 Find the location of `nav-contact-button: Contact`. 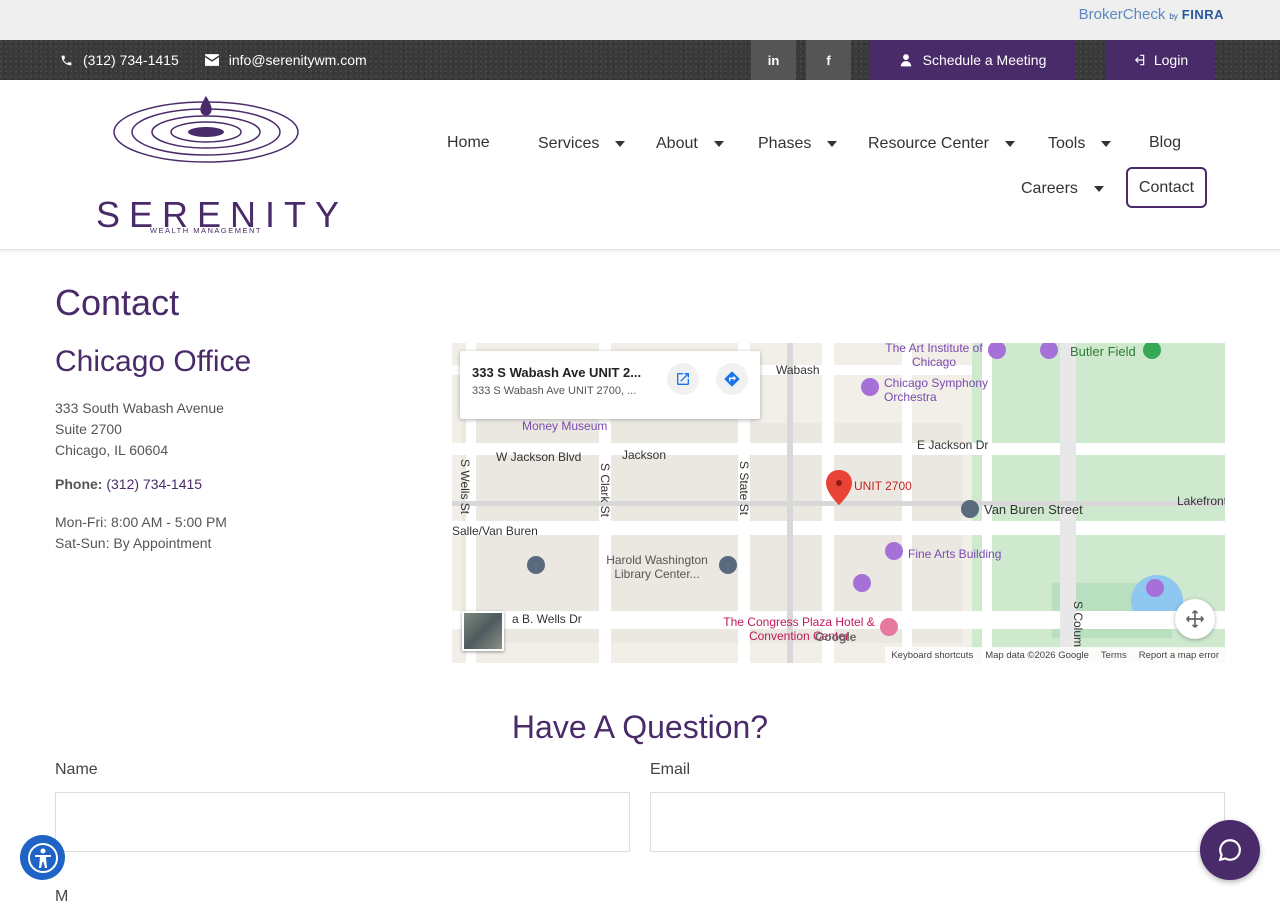

nav-contact-button: Contact is located at coordinates (1166, 187).